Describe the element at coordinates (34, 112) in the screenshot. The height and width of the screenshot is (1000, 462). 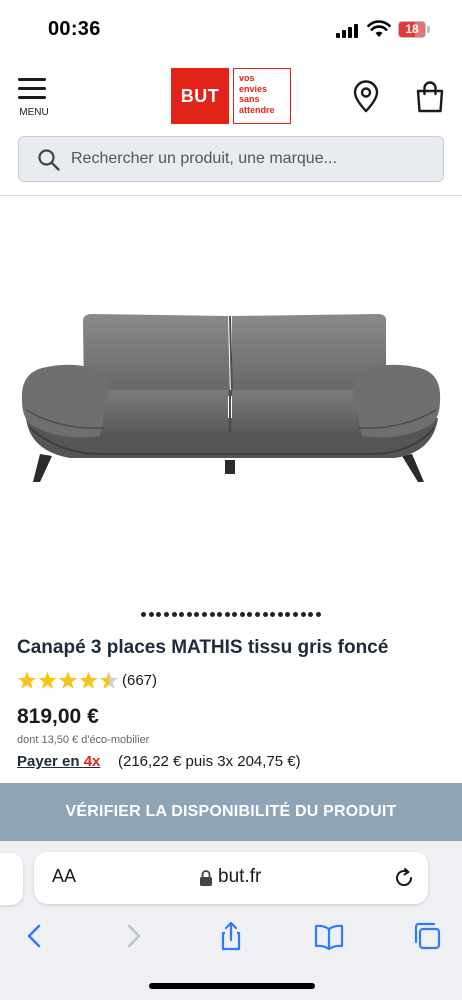
I see `menu-label: MENU` at that location.